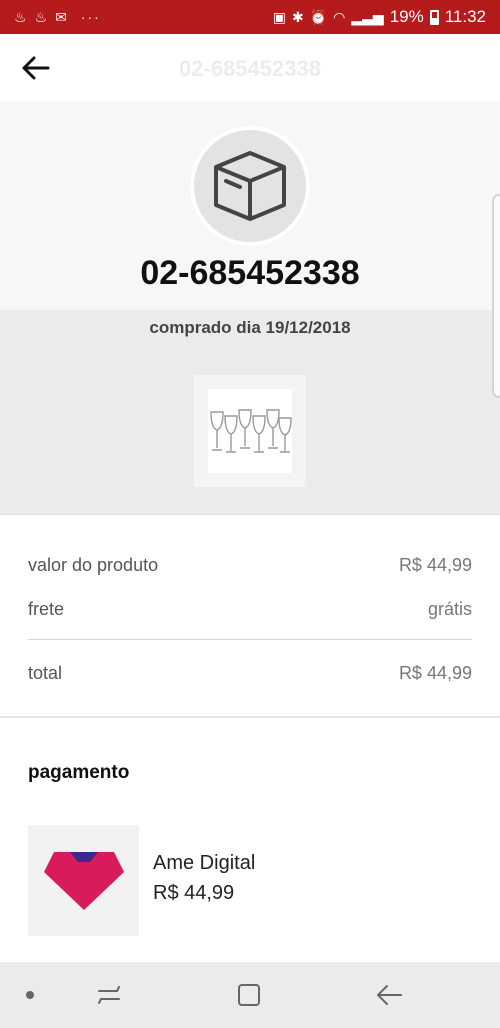 This screenshot has width=500, height=1028. Describe the element at coordinates (434, 17) in the screenshot. I see `battery-icon` at that location.